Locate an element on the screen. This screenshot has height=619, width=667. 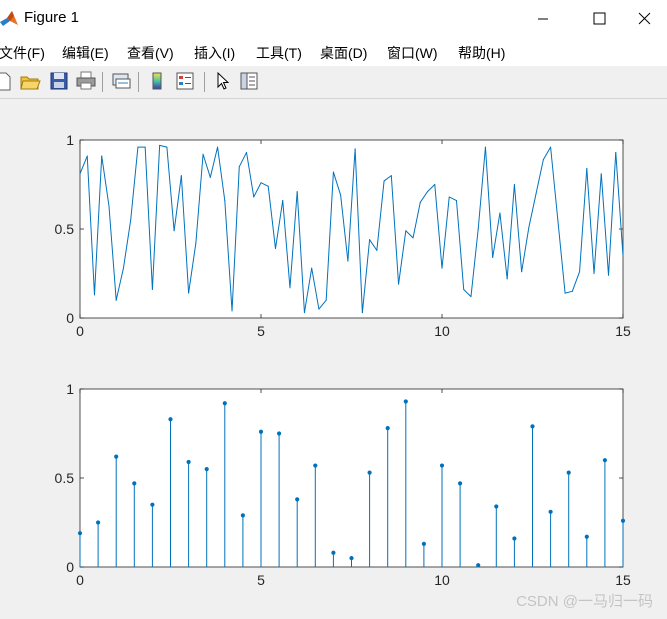
window-title: Figure 1 is located at coordinates (52, 17).